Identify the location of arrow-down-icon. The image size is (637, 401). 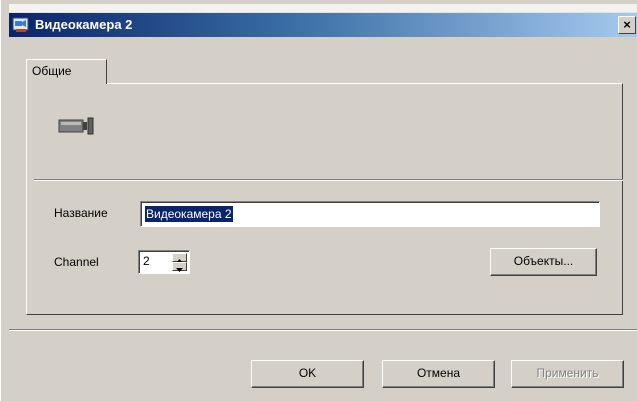
(179, 270).